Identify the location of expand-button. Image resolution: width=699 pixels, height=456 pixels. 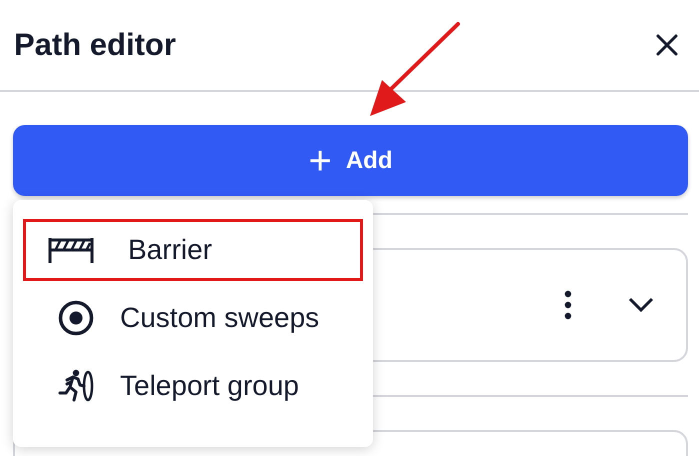
(641, 305).